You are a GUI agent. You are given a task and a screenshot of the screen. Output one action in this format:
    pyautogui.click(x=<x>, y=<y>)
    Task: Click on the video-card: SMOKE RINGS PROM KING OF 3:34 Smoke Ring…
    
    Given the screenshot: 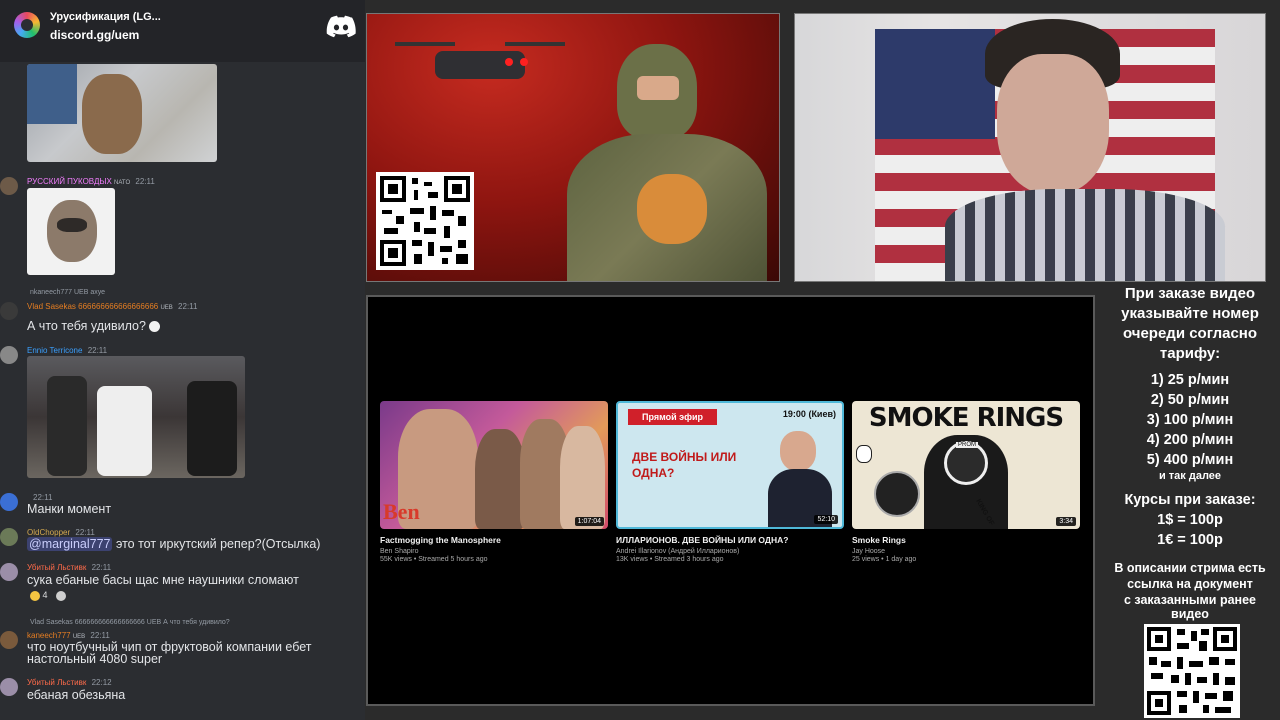 What is the action you would take?
    pyautogui.click(x=966, y=482)
    